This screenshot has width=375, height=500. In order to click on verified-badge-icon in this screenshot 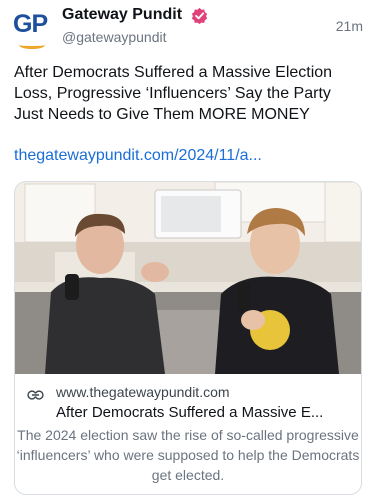, I will do `click(199, 15)`.